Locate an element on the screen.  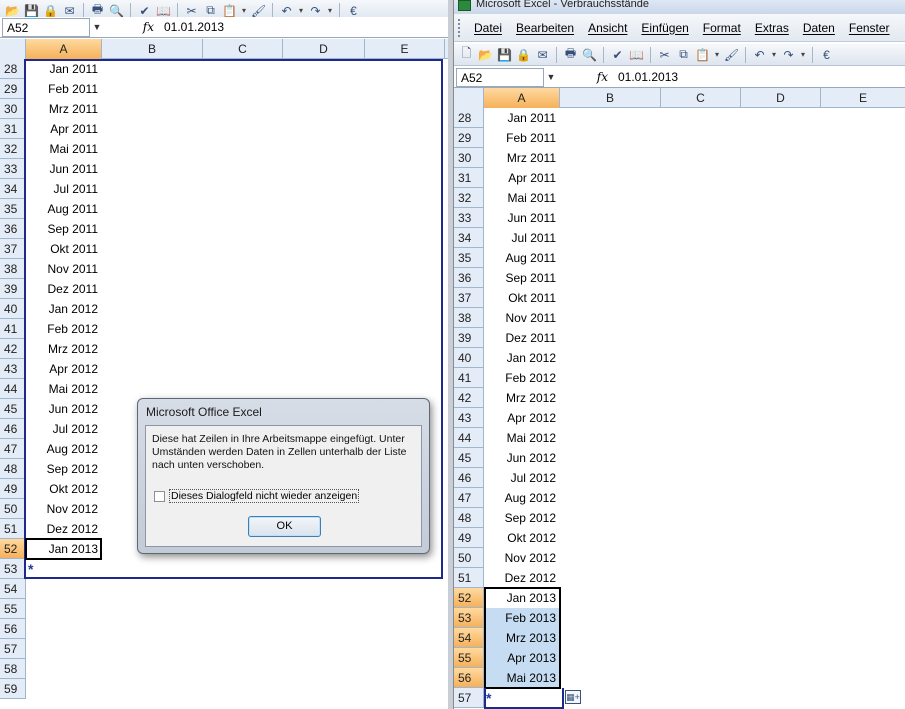
row-header: 39 is located at coordinates (469, 338).